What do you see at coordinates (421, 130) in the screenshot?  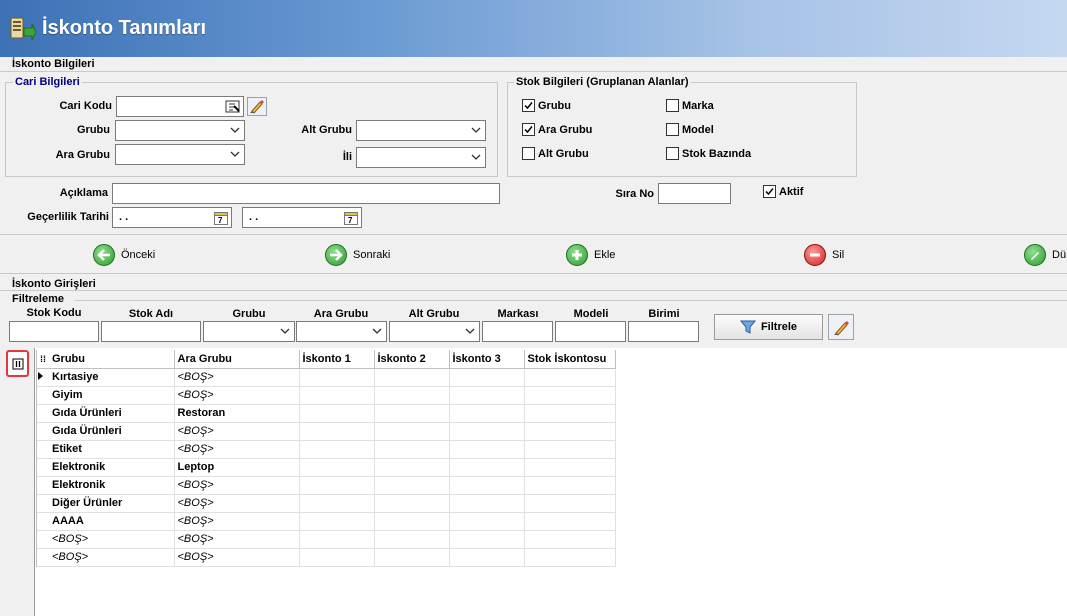 I see `alt-grubu-combo` at bounding box center [421, 130].